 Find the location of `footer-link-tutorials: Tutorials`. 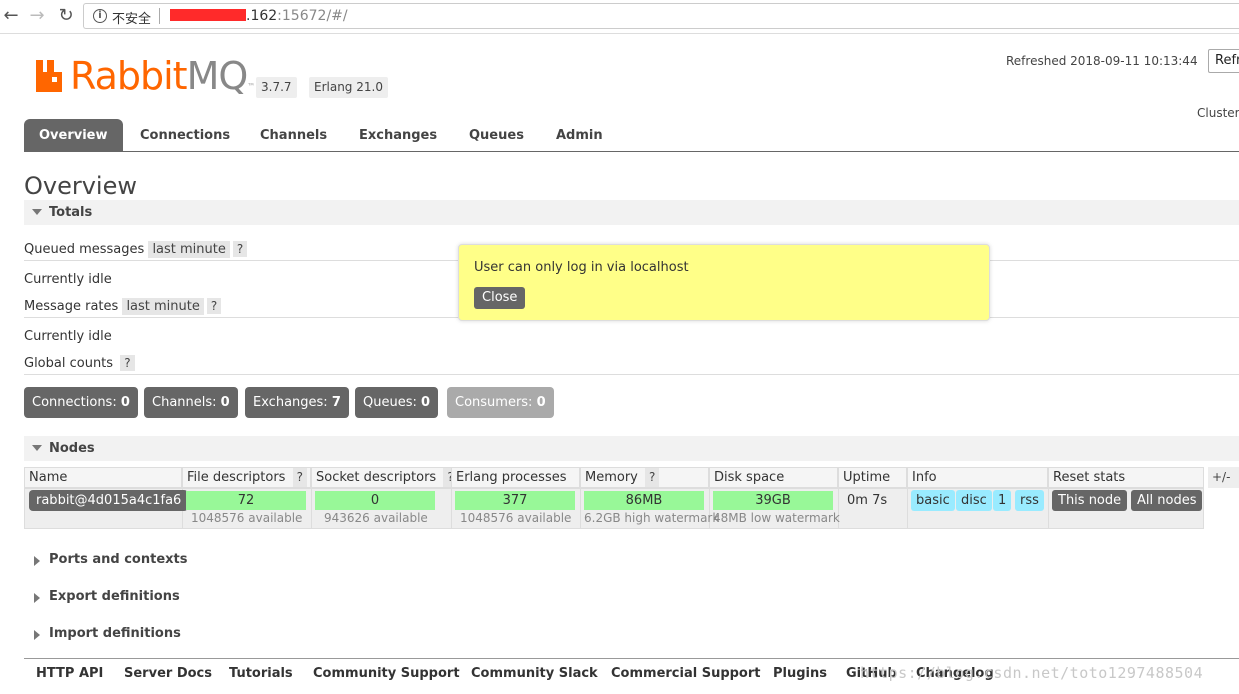

footer-link-tutorials: Tutorials is located at coordinates (261, 673).